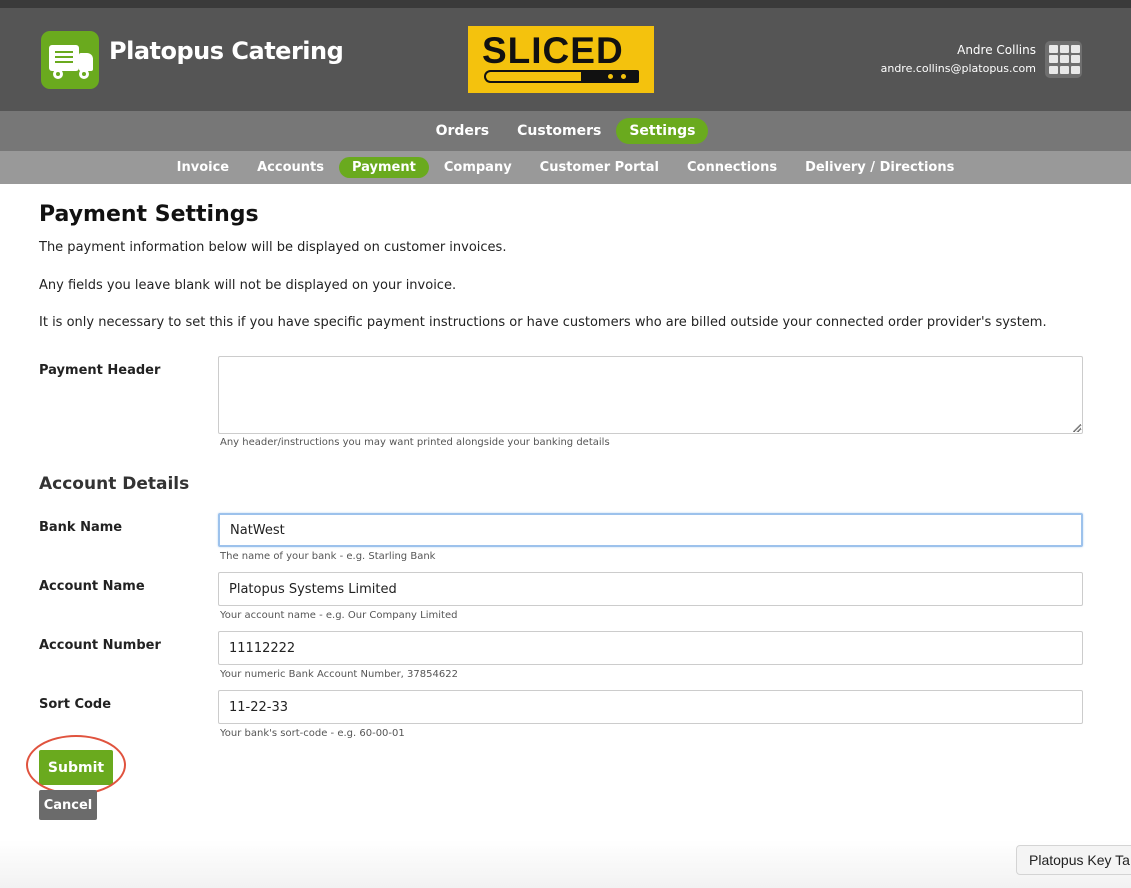  I want to click on cancel-button: Cancel, so click(68, 805).